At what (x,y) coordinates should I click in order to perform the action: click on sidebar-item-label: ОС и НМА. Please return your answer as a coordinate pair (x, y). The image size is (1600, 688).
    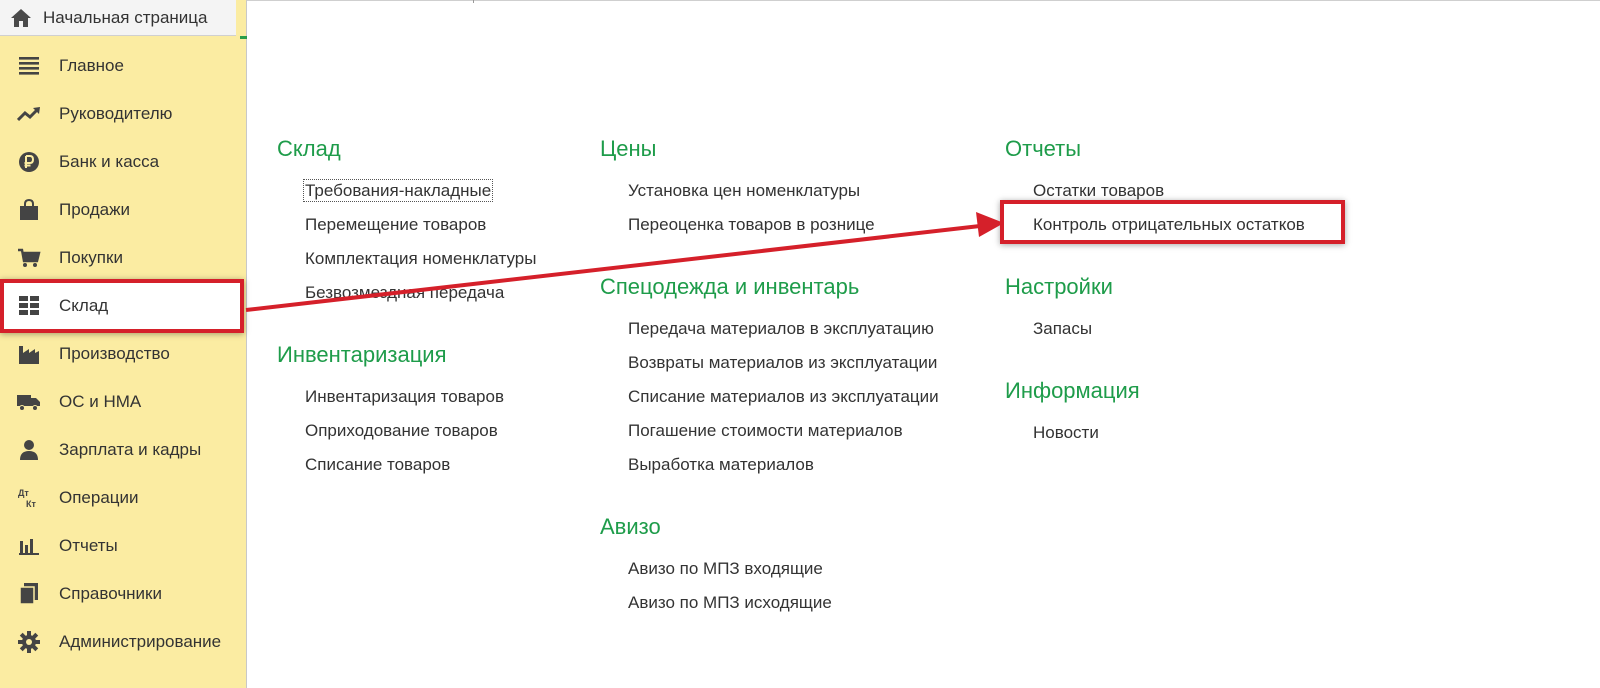
    Looking at the image, I should click on (100, 401).